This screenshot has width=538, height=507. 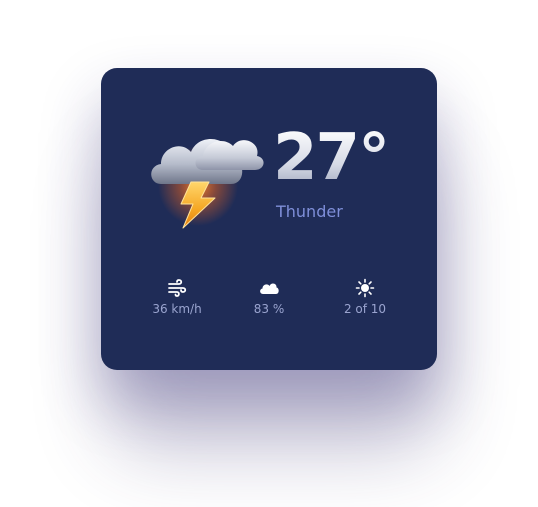 What do you see at coordinates (177, 309) in the screenshot?
I see `wind-speed: 36 km/h` at bounding box center [177, 309].